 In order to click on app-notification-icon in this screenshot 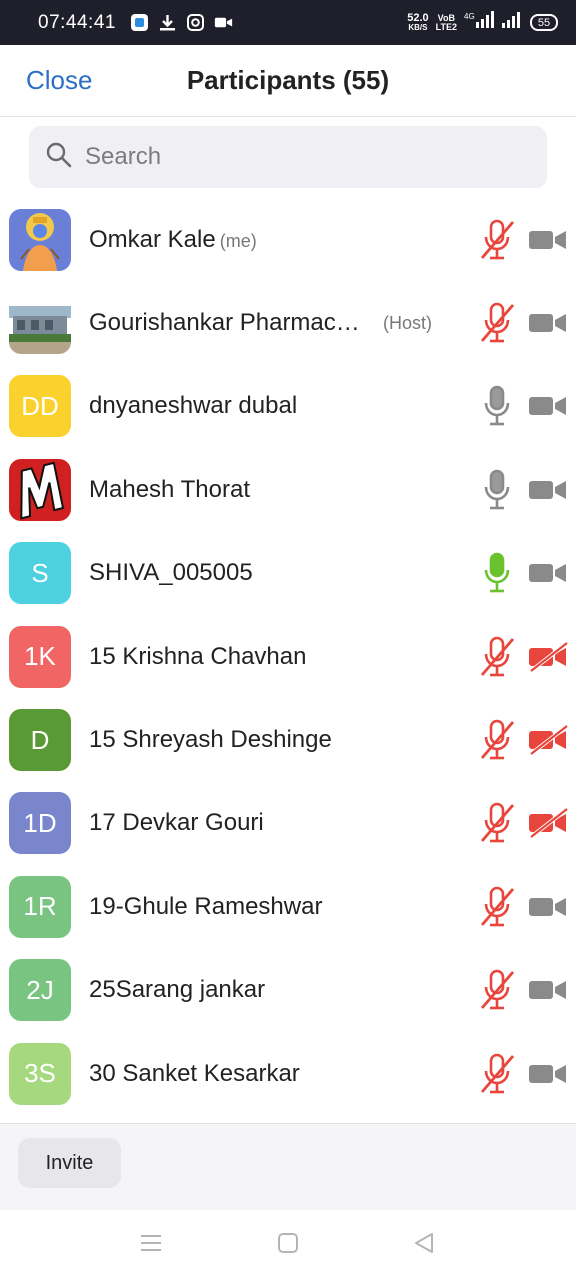, I will do `click(139, 22)`.